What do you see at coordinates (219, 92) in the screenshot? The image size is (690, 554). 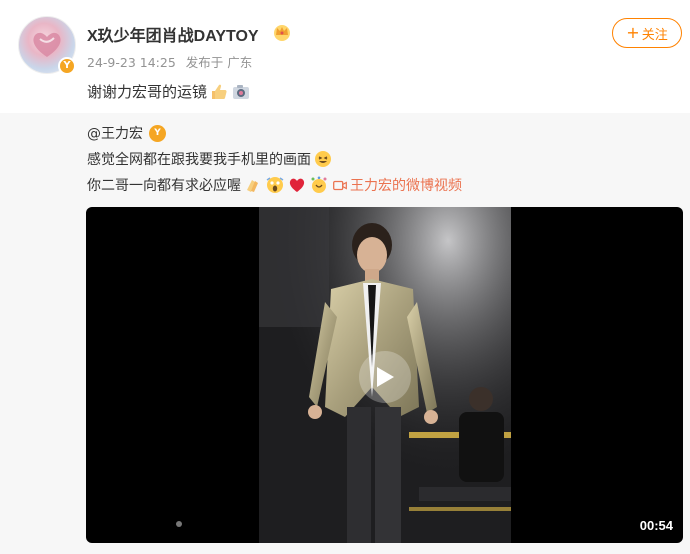 I see `thumbs-up-emoji-icon` at bounding box center [219, 92].